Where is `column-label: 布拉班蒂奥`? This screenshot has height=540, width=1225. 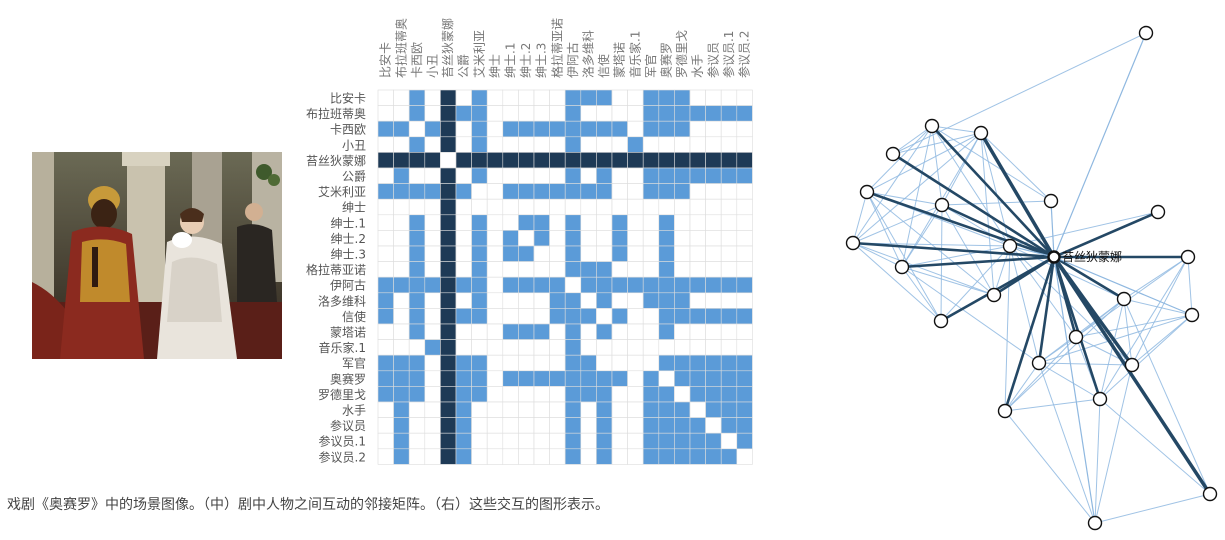 column-label: 布拉班蒂奥 is located at coordinates (400, 48).